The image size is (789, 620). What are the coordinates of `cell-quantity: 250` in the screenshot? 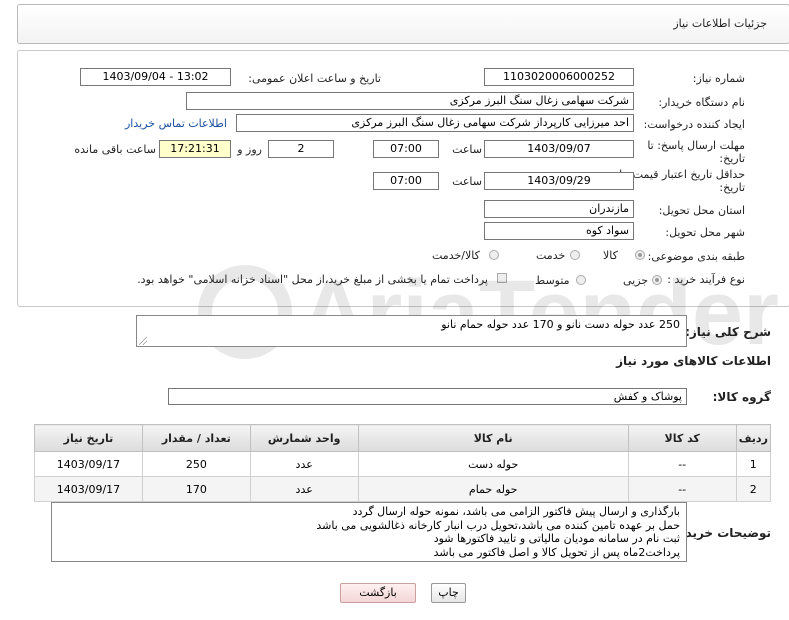 It's located at (196, 464).